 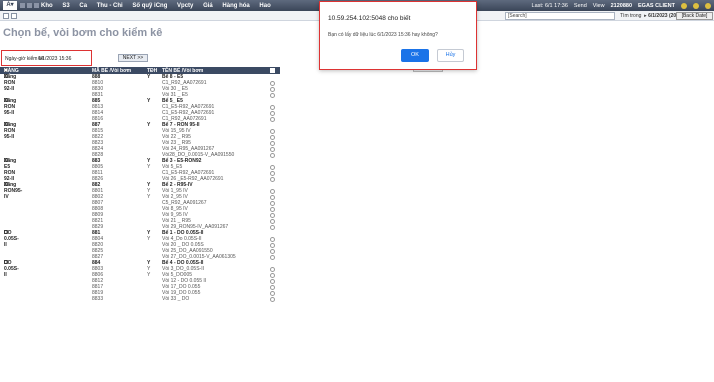 I want to click on client-name: EGAS CLIENT, so click(x=656, y=5).